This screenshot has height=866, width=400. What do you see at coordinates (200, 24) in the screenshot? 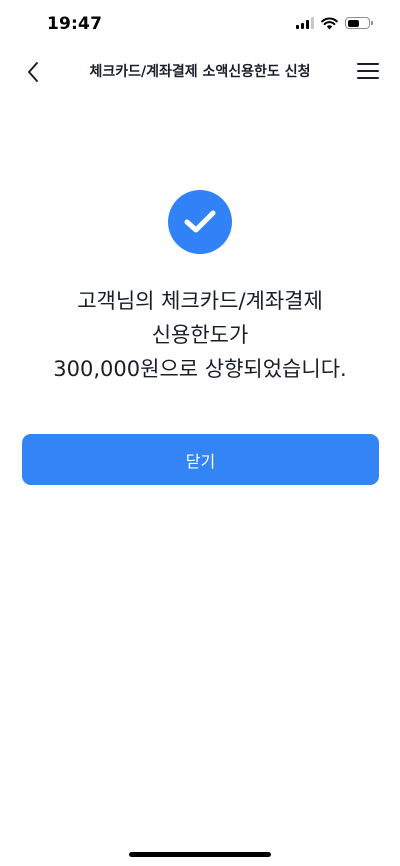
I see `status-bar: 19:47` at bounding box center [200, 24].